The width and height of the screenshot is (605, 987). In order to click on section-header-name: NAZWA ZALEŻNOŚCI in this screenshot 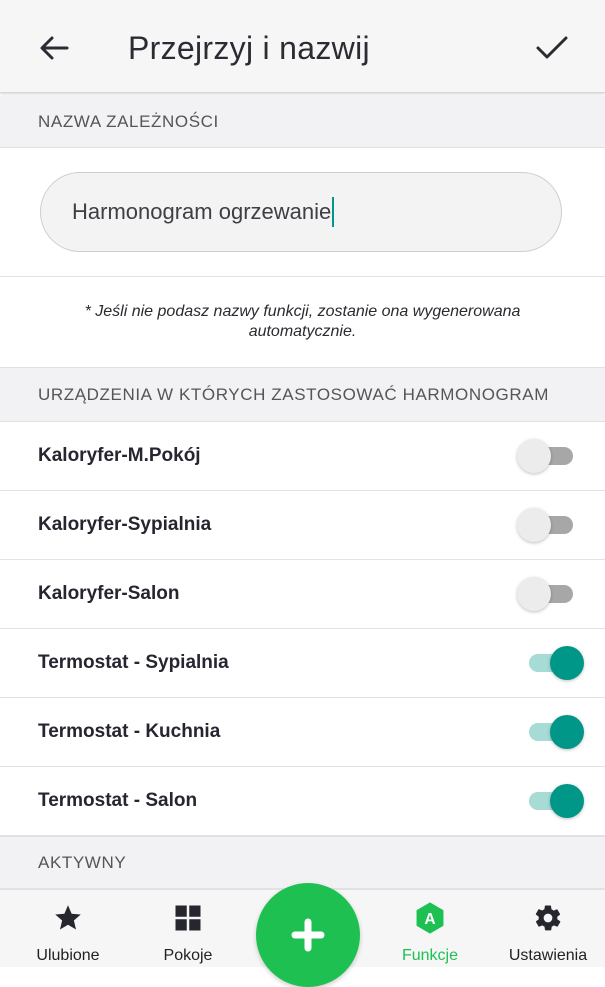, I will do `click(302, 122)`.